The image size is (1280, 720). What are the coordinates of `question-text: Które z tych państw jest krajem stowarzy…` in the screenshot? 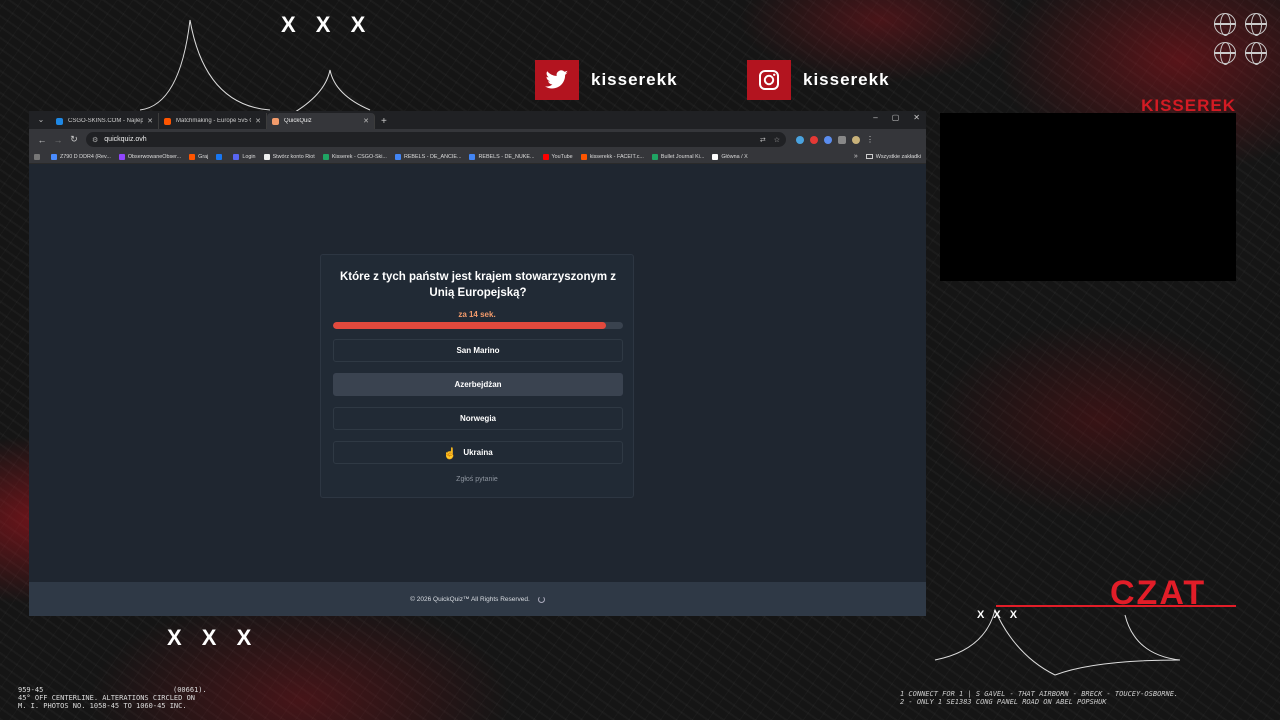 It's located at (478, 285).